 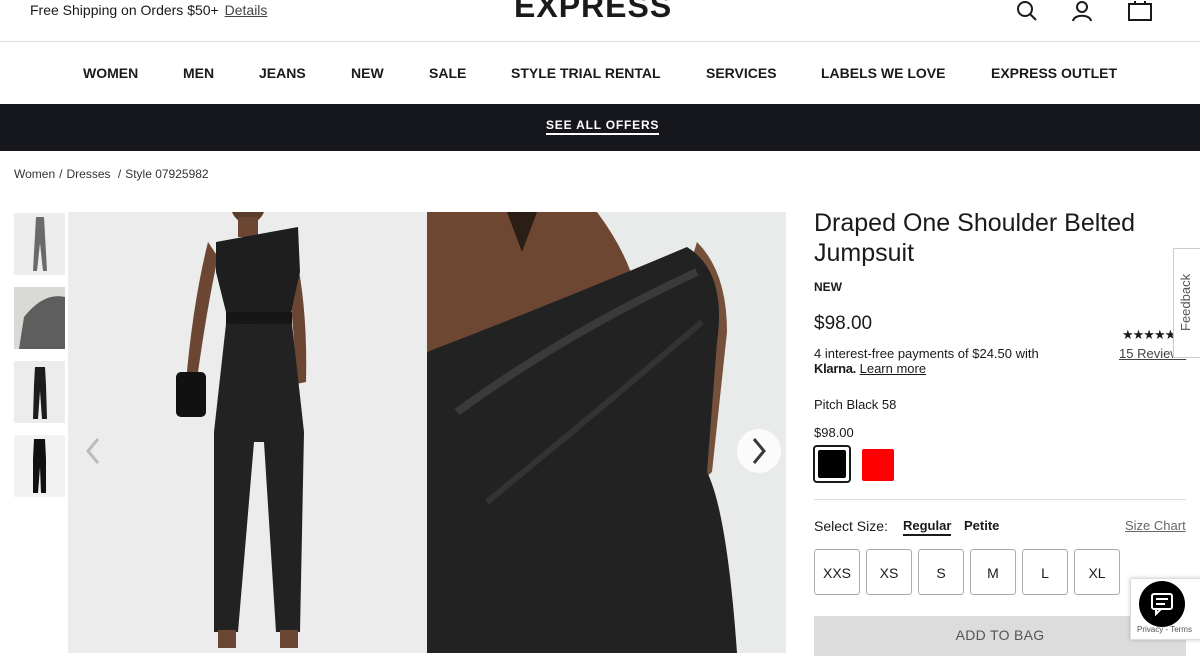 I want to click on product-title: Draped One Shoulder Belted Jumpsuit, so click(x=975, y=238).